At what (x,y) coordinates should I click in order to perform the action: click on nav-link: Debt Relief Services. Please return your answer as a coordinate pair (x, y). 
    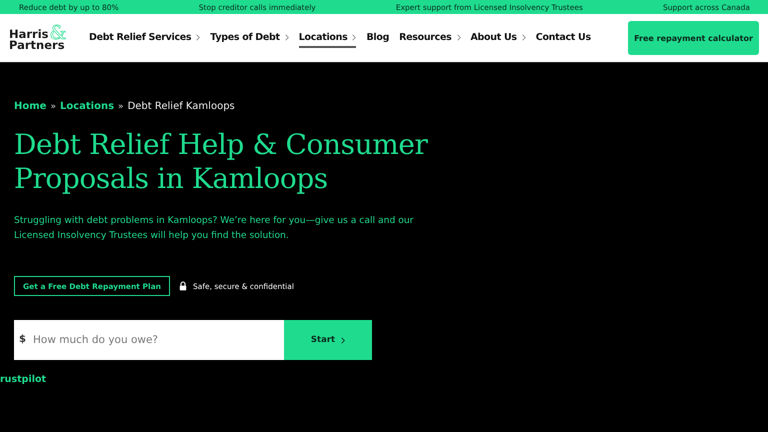
    Looking at the image, I should click on (144, 38).